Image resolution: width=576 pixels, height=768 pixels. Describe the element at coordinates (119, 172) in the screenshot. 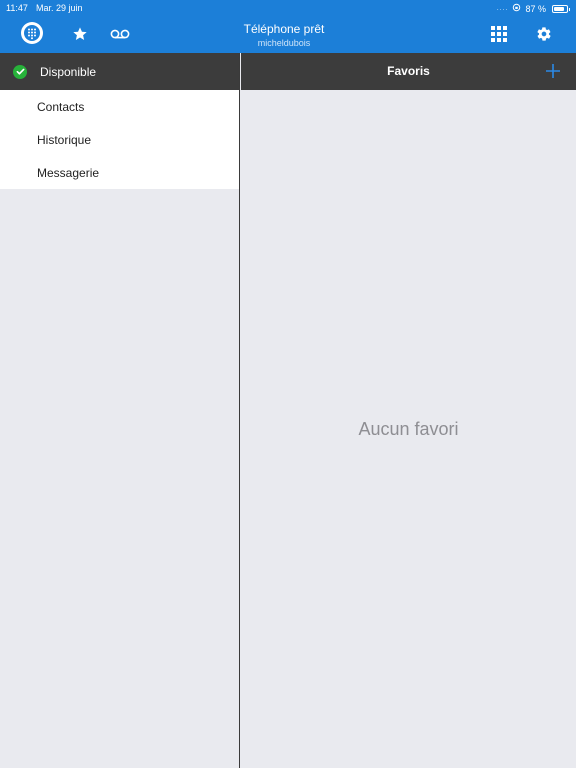

I see `sidebar-item-messagerie: Messagerie` at that location.